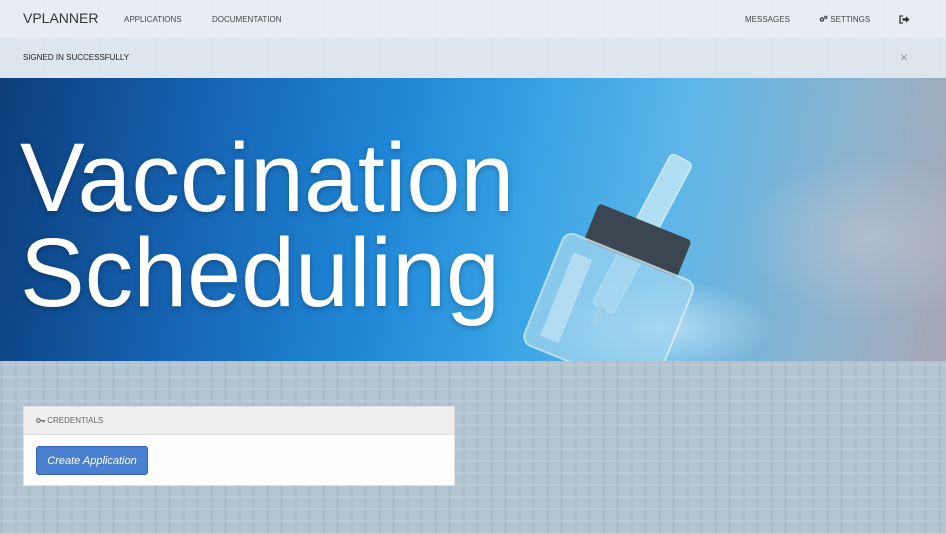 This screenshot has width=946, height=534. I want to click on hero-title-line2: Scheduling, so click(260, 272).